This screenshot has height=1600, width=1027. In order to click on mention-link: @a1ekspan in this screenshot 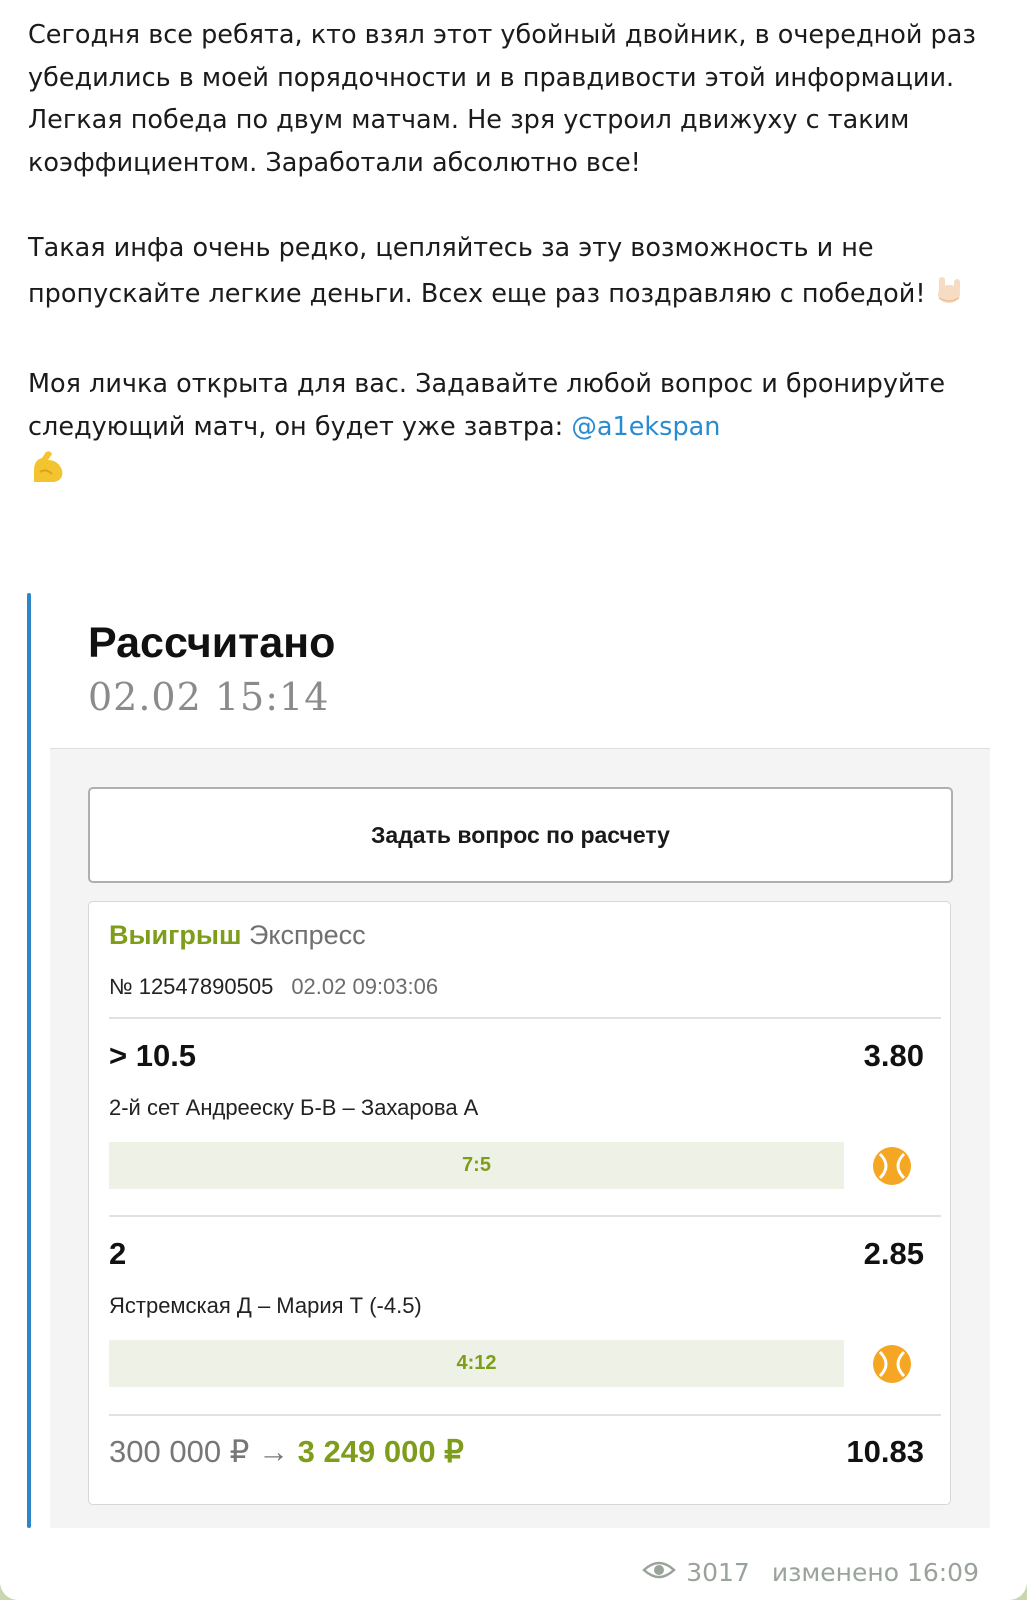, I will do `click(645, 427)`.